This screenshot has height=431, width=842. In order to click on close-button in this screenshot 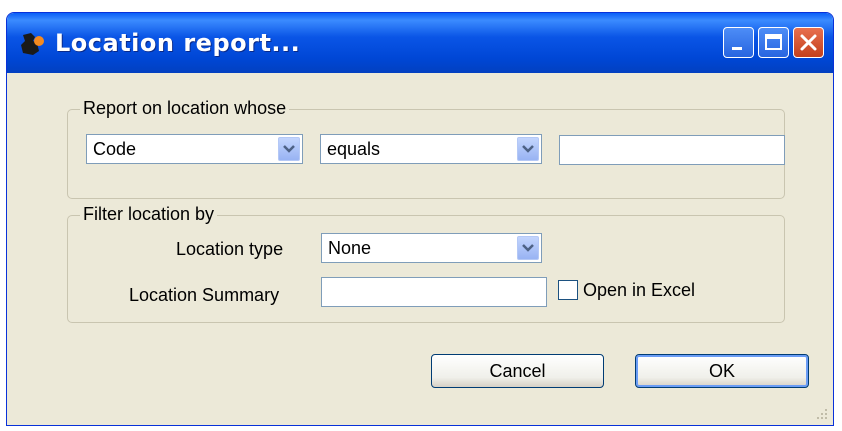, I will do `click(808, 42)`.